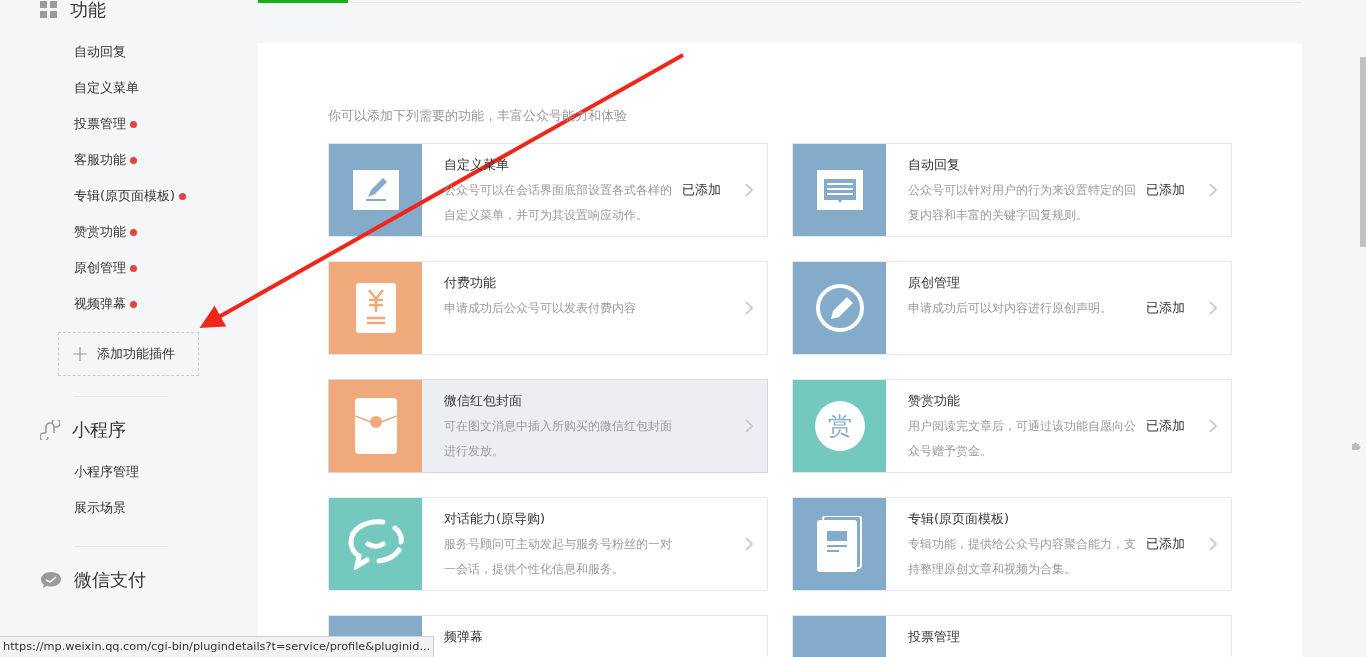 This screenshot has width=1366, height=657. What do you see at coordinates (73, 88) in the screenshot?
I see `nav-item: 自定义菜单` at bounding box center [73, 88].